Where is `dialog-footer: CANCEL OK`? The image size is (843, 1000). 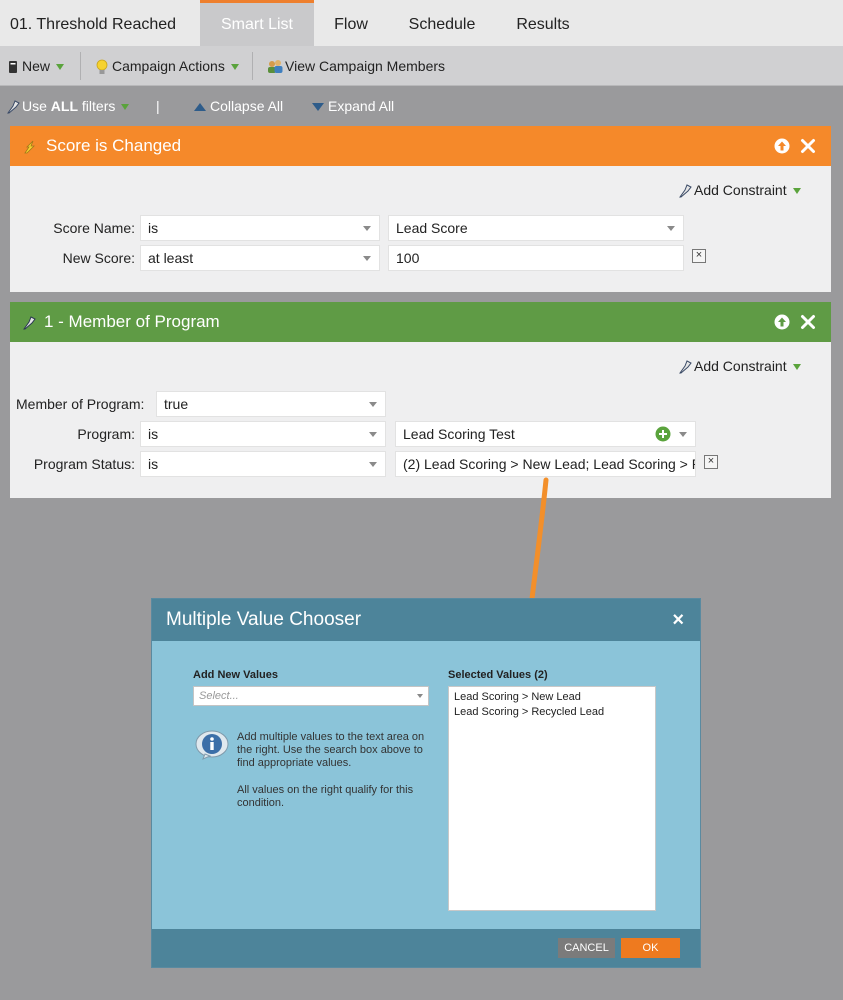 dialog-footer: CANCEL OK is located at coordinates (426, 948).